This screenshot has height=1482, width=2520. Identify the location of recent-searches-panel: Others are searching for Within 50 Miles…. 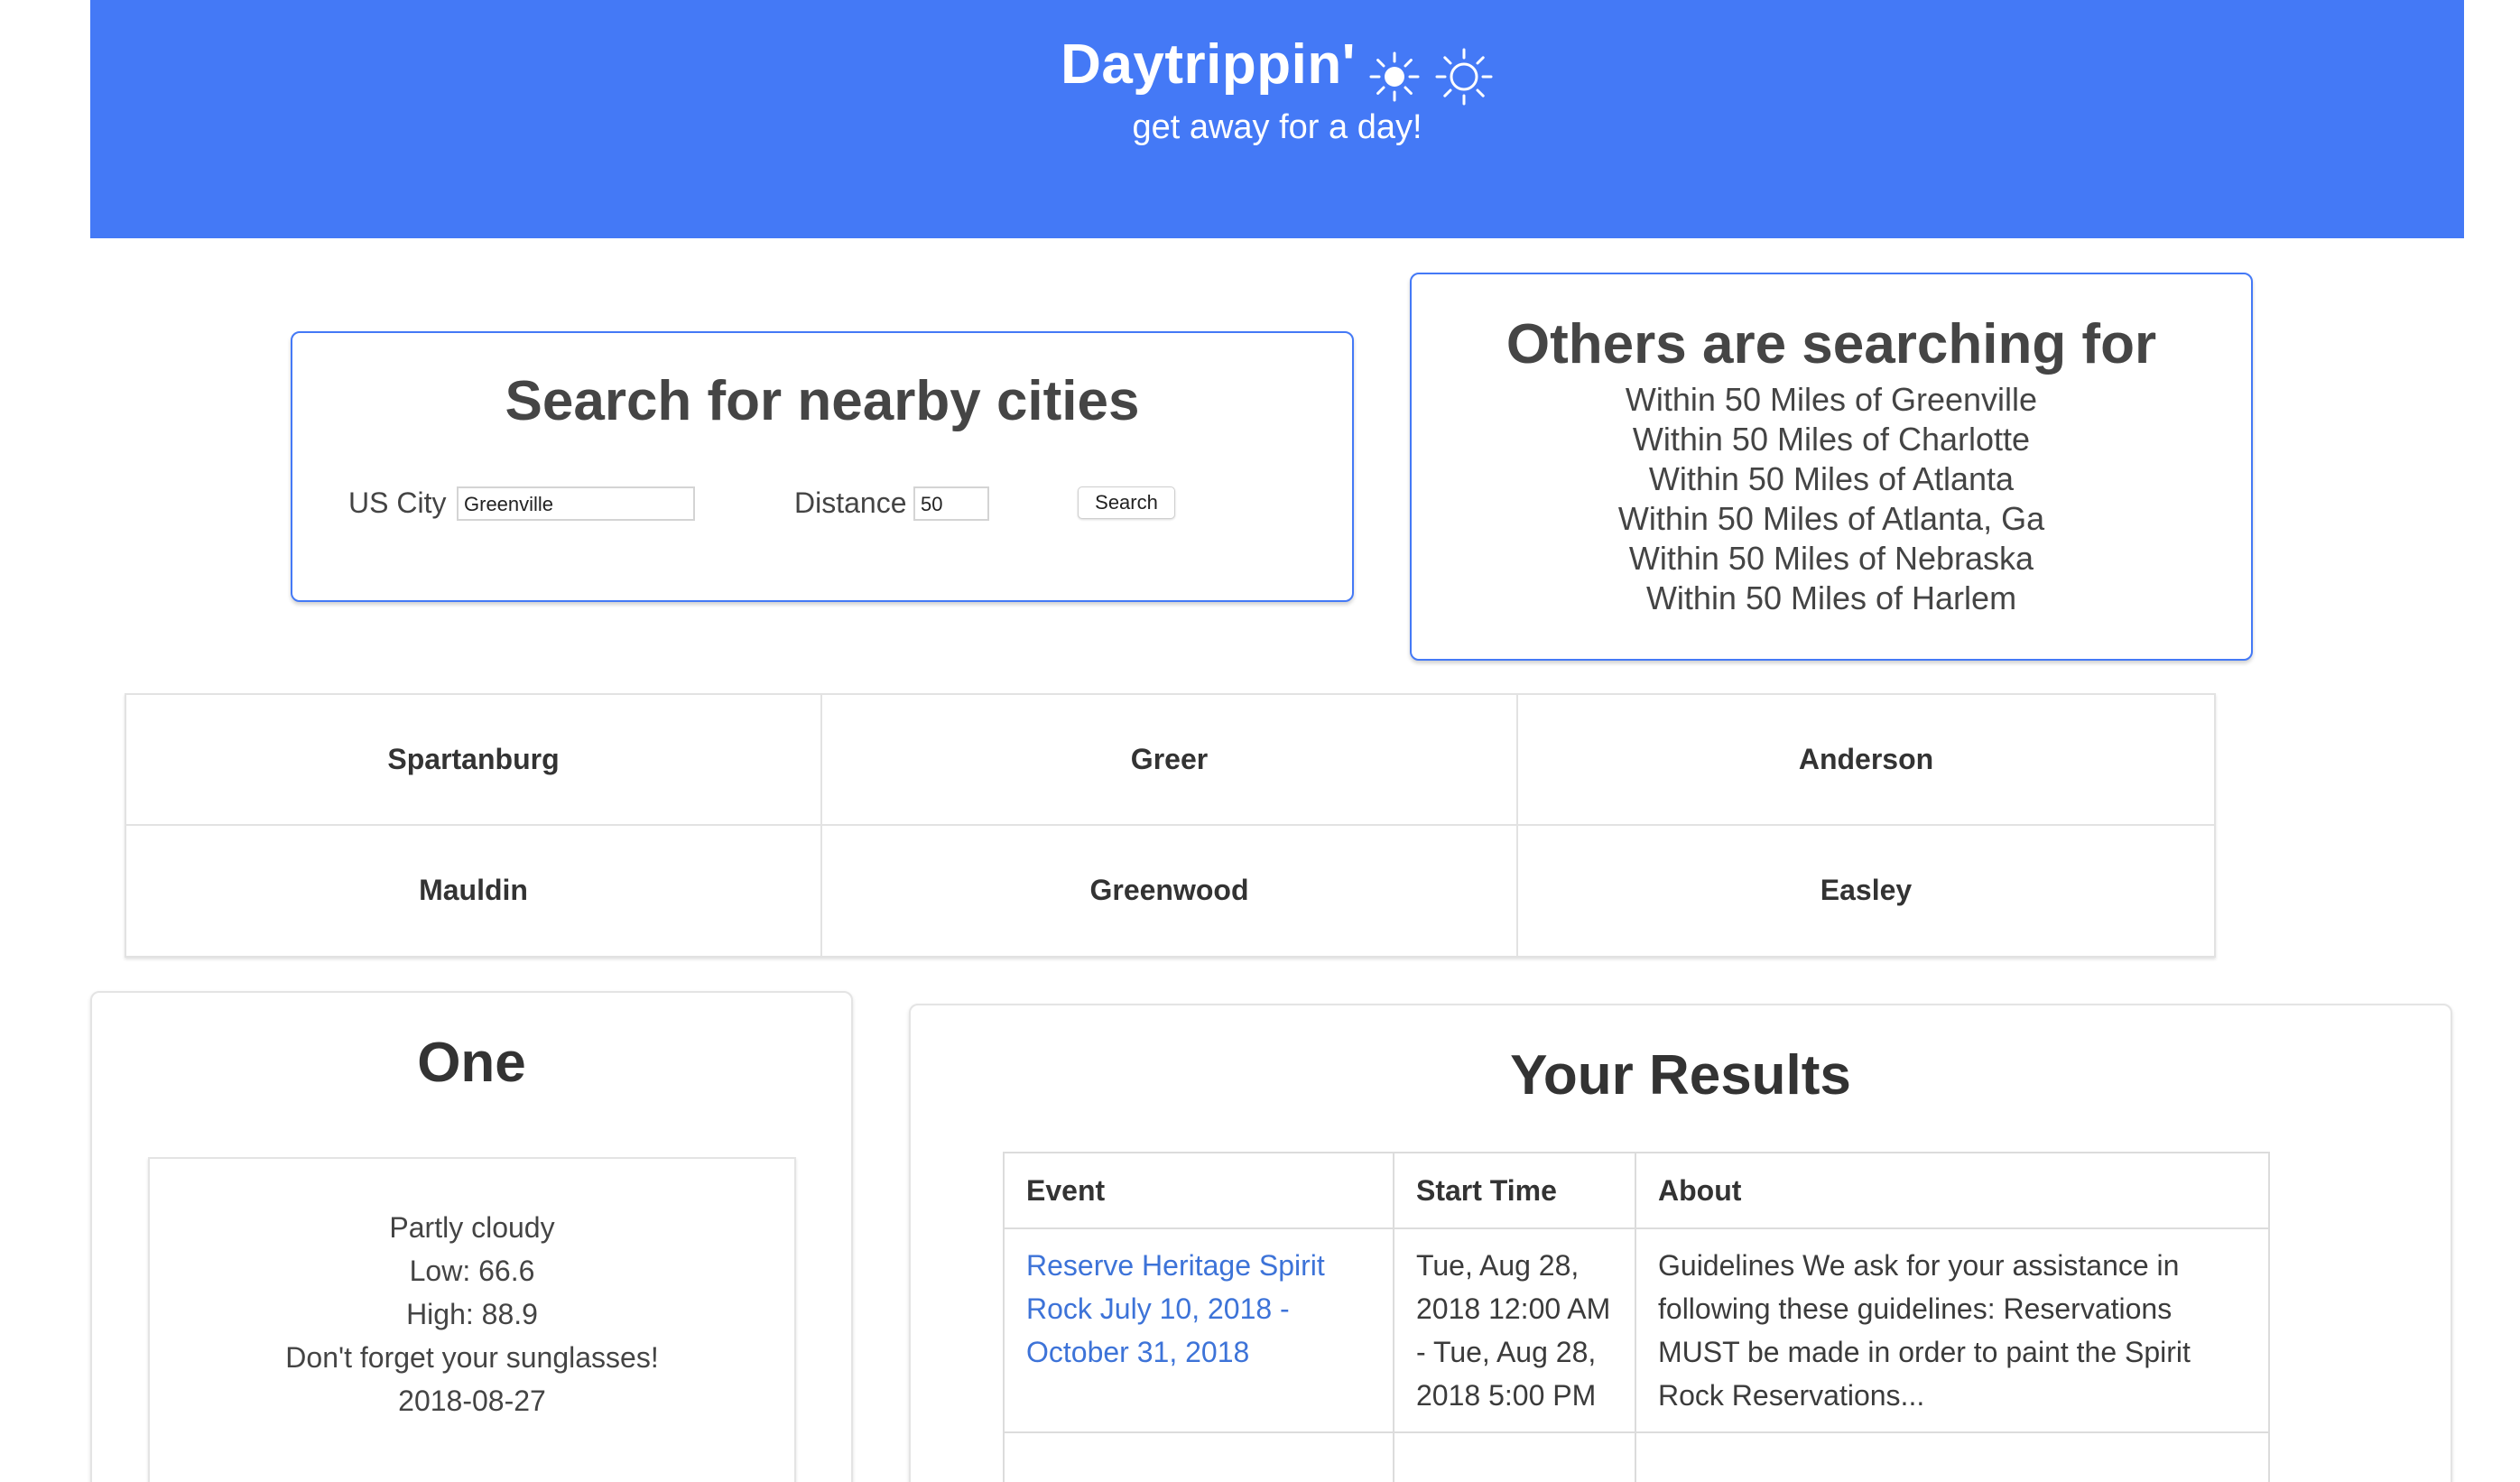
(1831, 467).